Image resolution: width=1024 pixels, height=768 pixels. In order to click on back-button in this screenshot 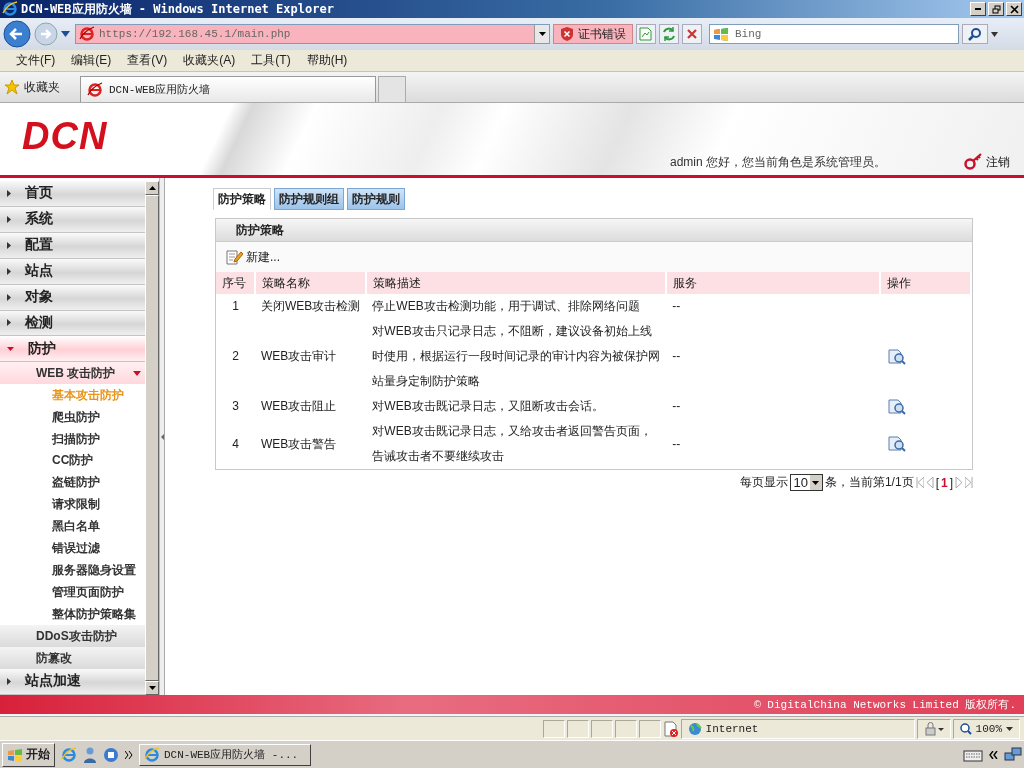, I will do `click(17, 34)`.